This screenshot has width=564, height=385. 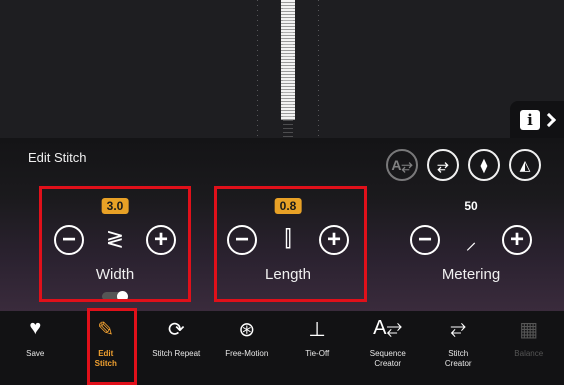 I want to click on toolbar-label: Stitch Creator, so click(x=458, y=358).